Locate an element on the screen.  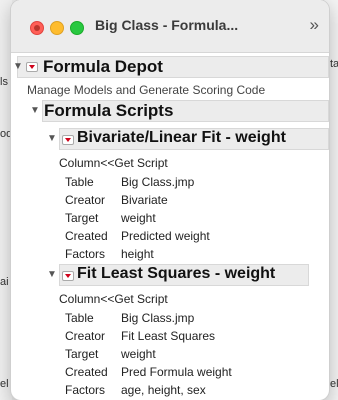
row-value: Fit Least Squares is located at coordinates (168, 336).